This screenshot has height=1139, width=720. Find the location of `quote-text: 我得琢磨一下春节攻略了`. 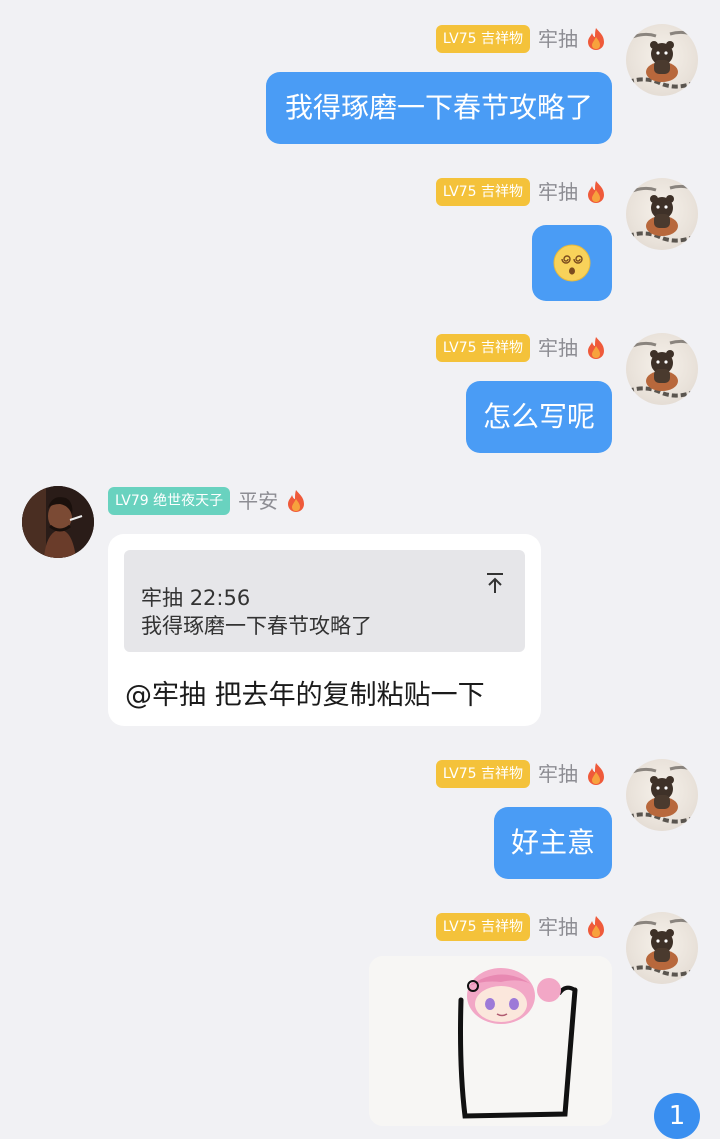

quote-text: 我得琢磨一下春节攻略了 is located at coordinates (256, 626).